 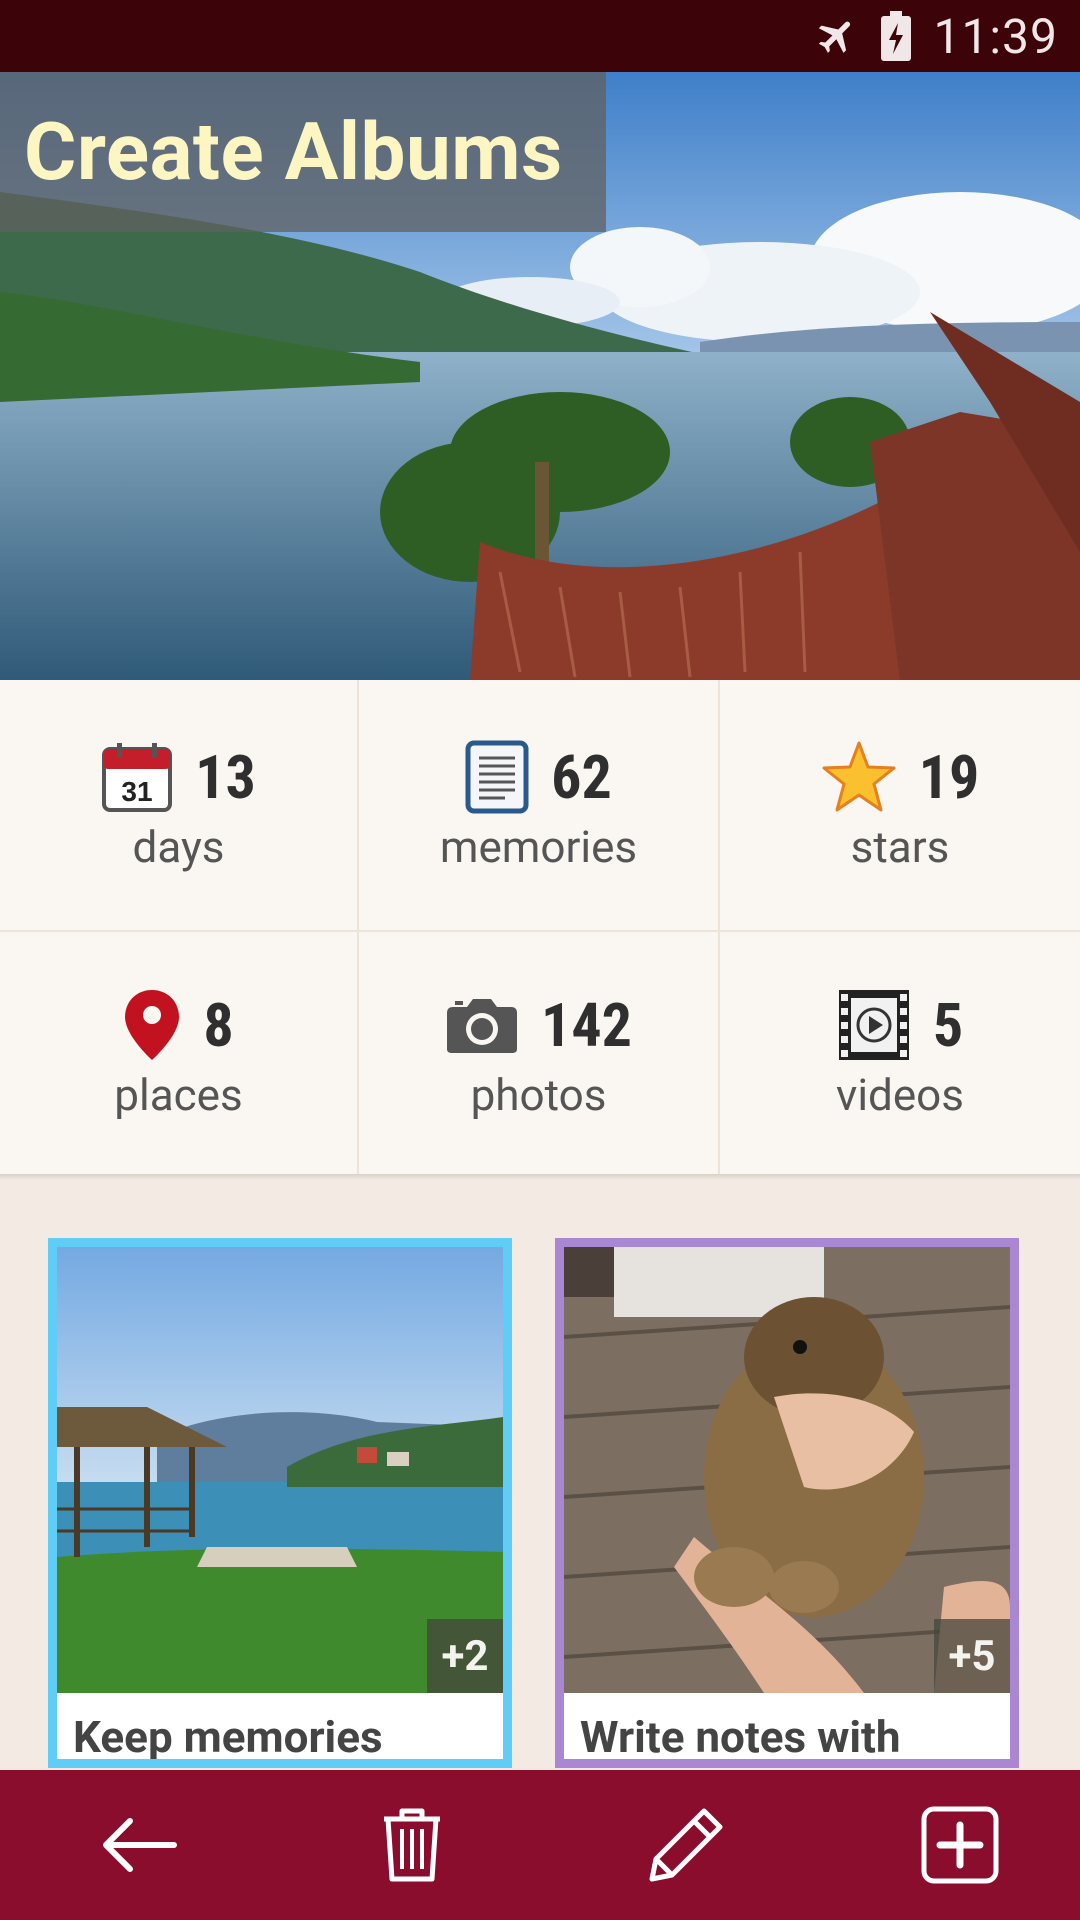 I want to click on extra-count-badge: +2, so click(x=465, y=1656).